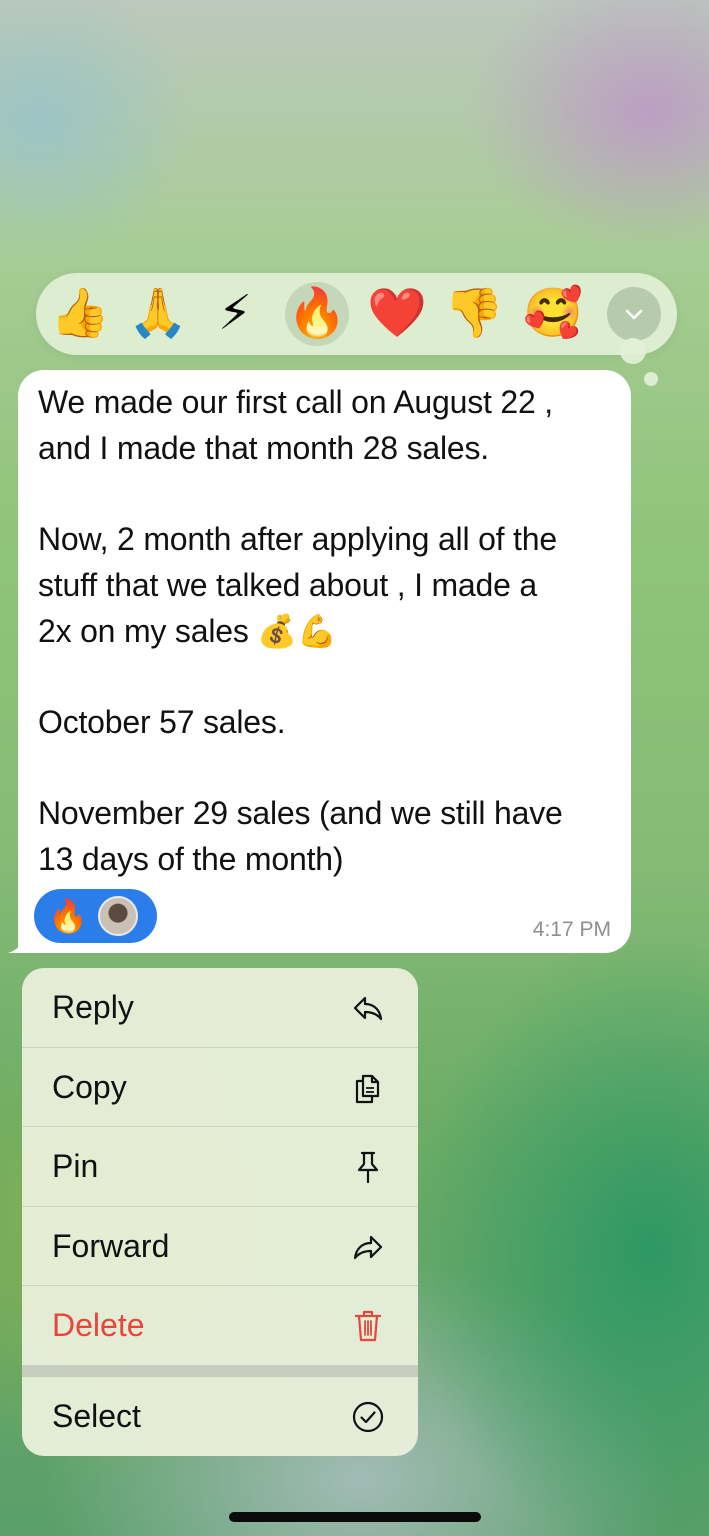  I want to click on reply-icon, so click(368, 1008).